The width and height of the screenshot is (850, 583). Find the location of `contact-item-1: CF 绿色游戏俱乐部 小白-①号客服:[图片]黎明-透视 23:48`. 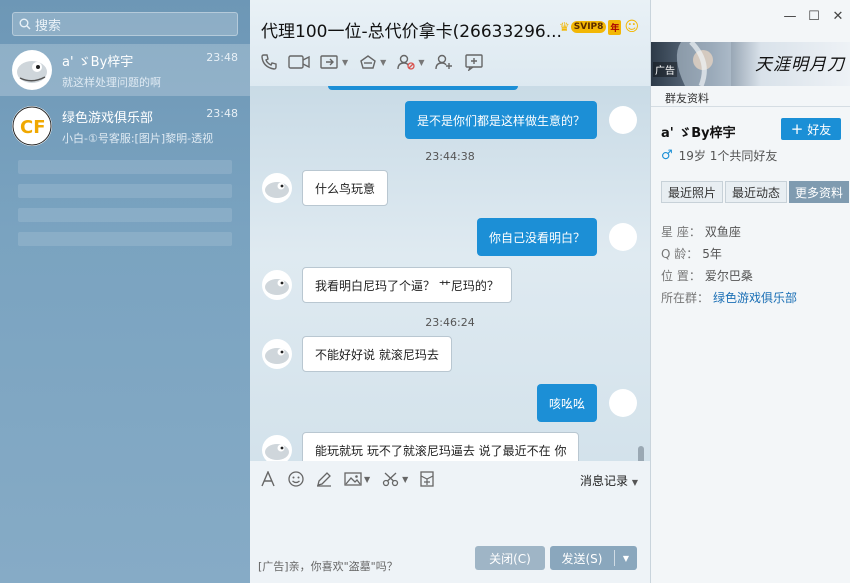

contact-item-1: CF 绿色游戏俱乐部 小白-①号客服:[图片]黎明-透视 23:48 is located at coordinates (125, 126).